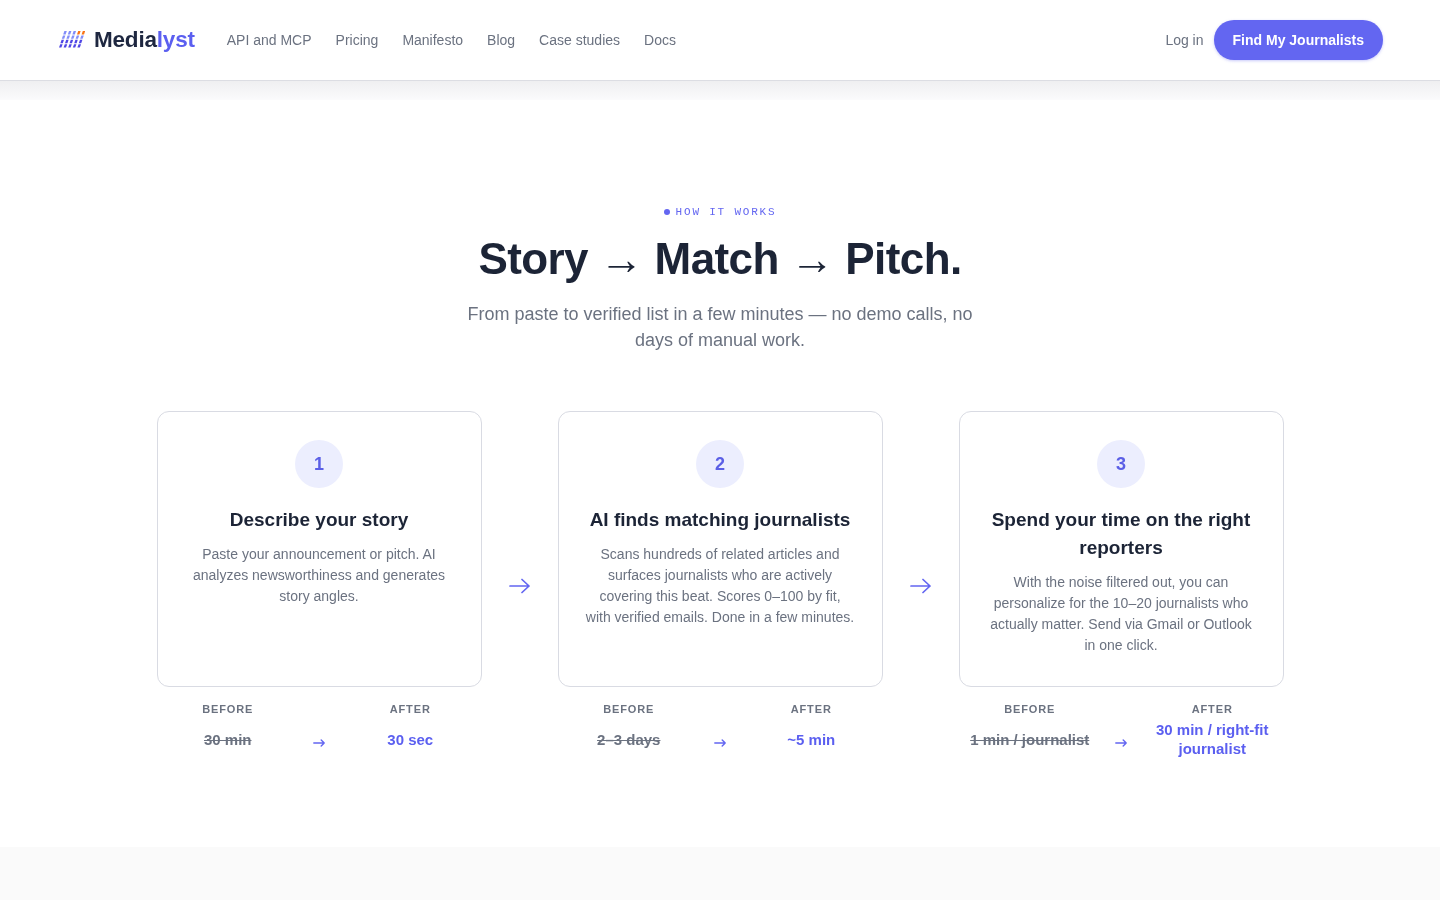  Describe the element at coordinates (319, 520) in the screenshot. I see `step-title: Describe your story` at that location.